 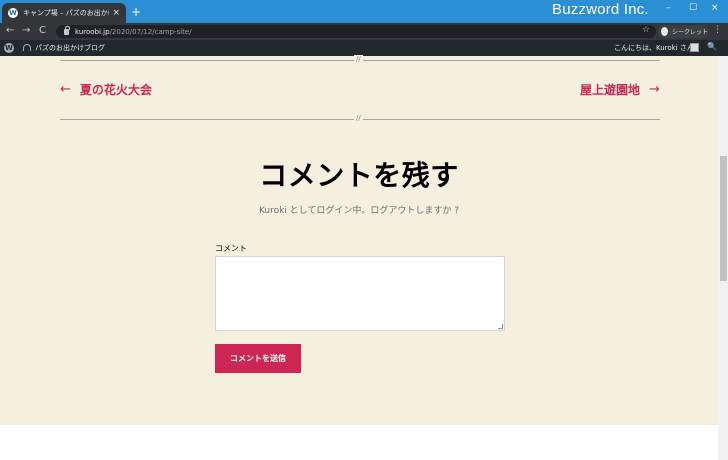 I want to click on logged-in-as: Kuroki としてログイン中。ログアウトしますか ?, so click(x=359, y=211).